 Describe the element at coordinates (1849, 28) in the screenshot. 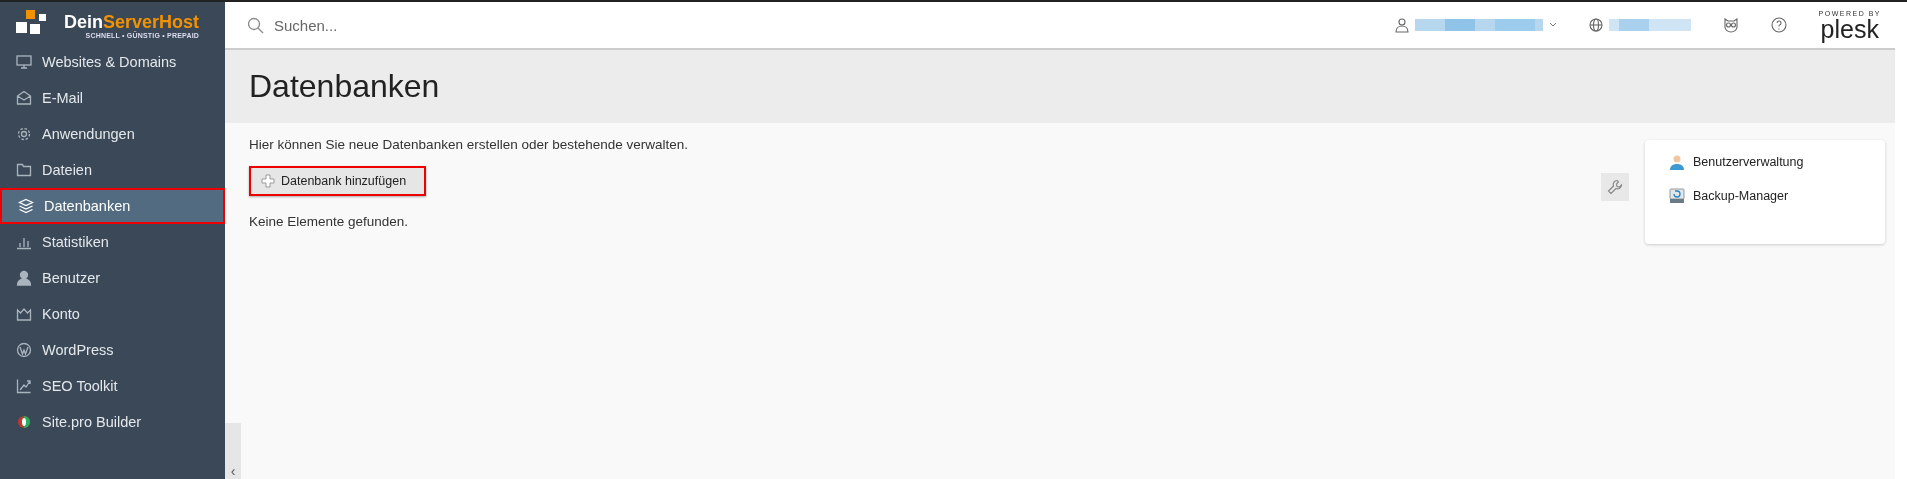

I see `plesk-logo: plesk` at that location.